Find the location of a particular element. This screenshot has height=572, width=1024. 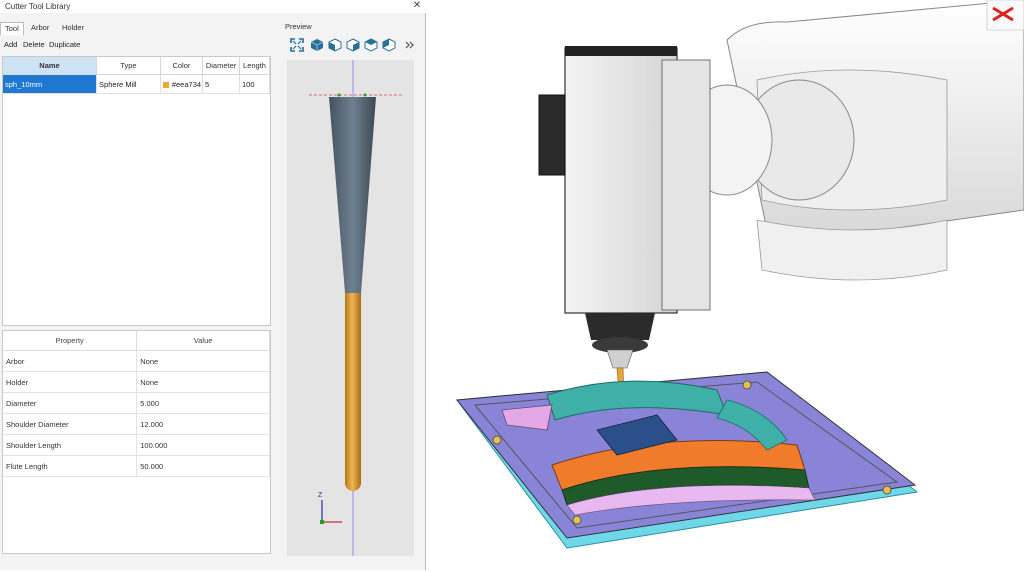

table-row: Holder None is located at coordinates (136, 382).